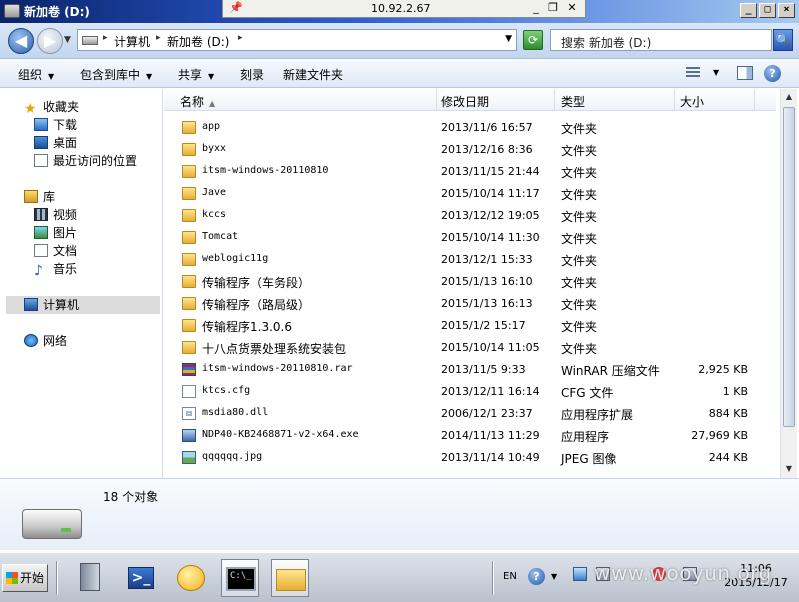 Image resolution: width=799 pixels, height=602 pixels. What do you see at coordinates (25, 578) in the screenshot?
I see `start-button: 开始` at bounding box center [25, 578].